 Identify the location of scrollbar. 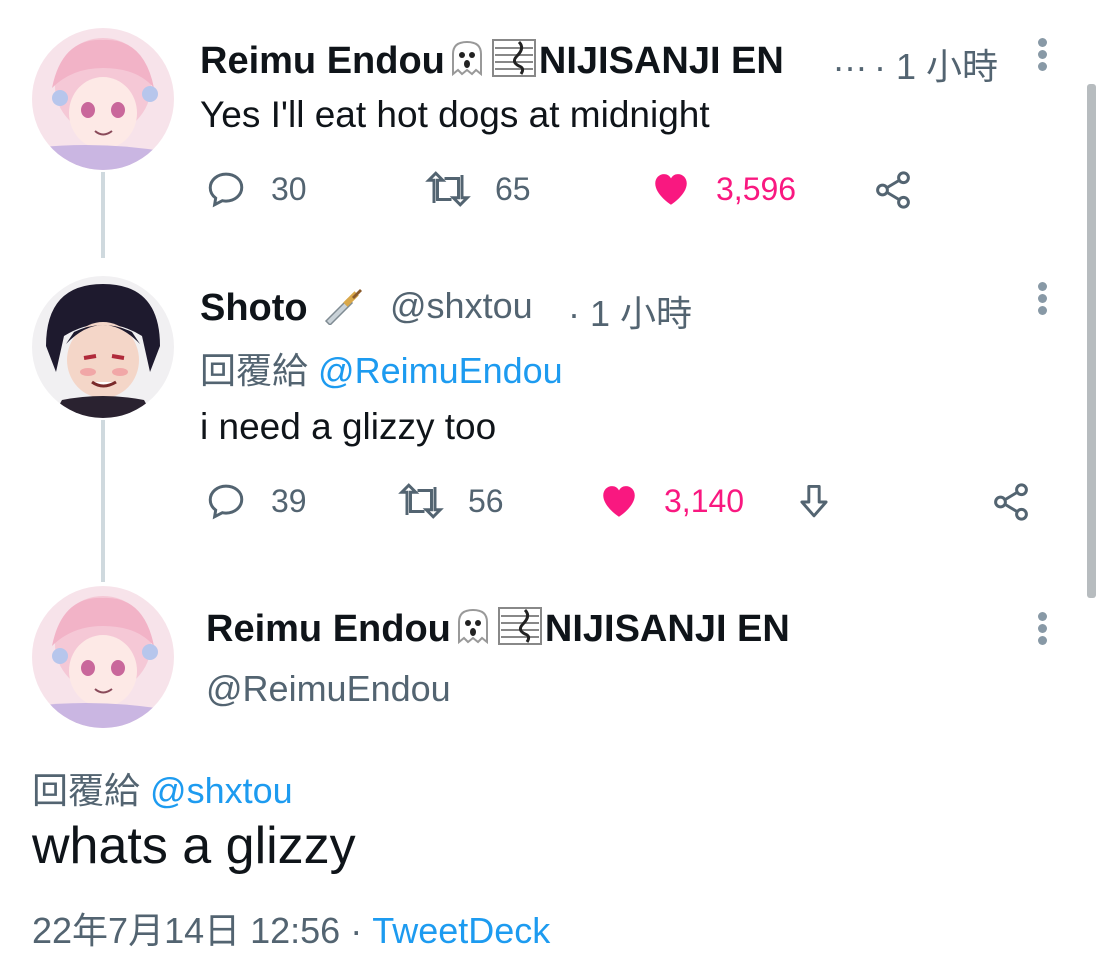
(1091, 341).